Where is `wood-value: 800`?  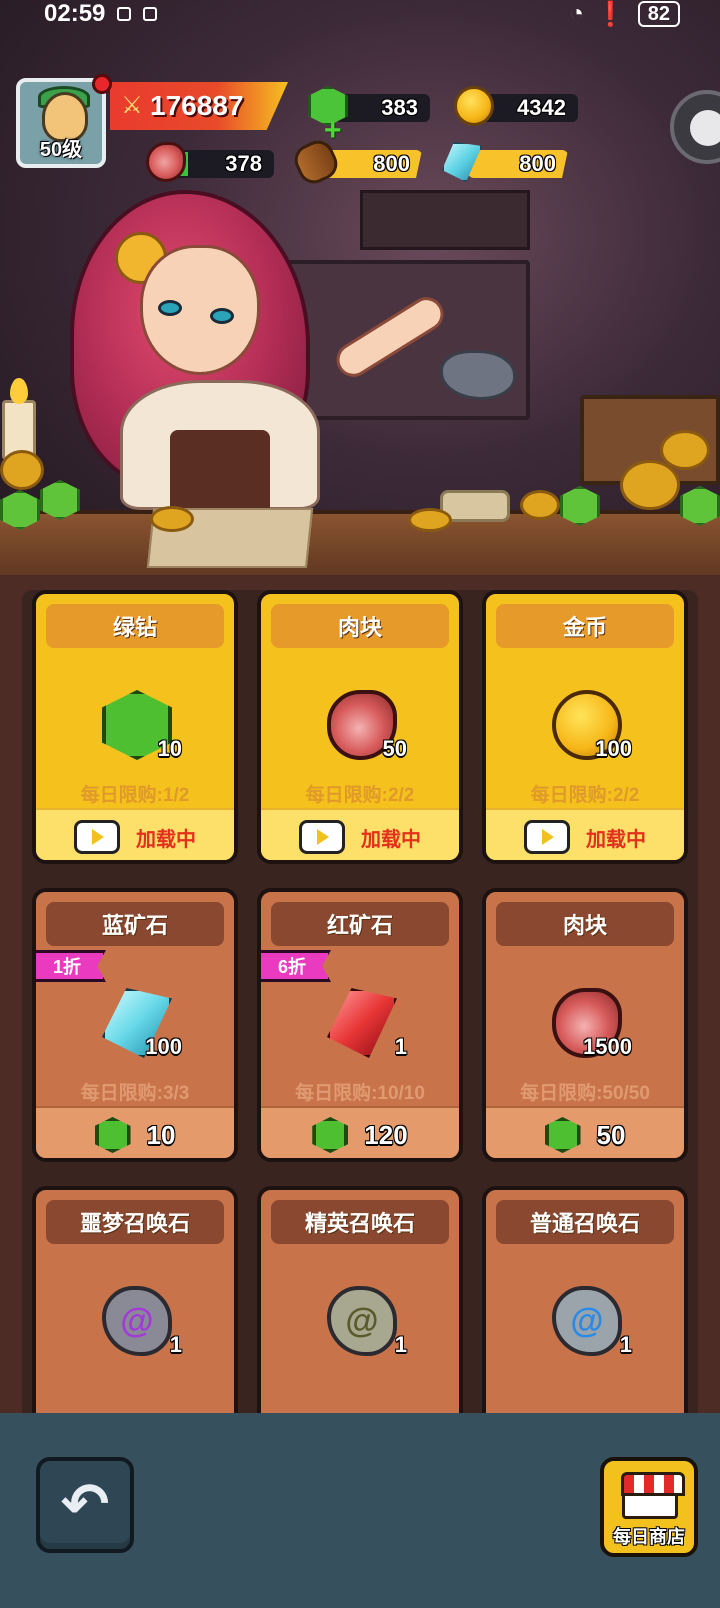
wood-value: 800 is located at coordinates (391, 163).